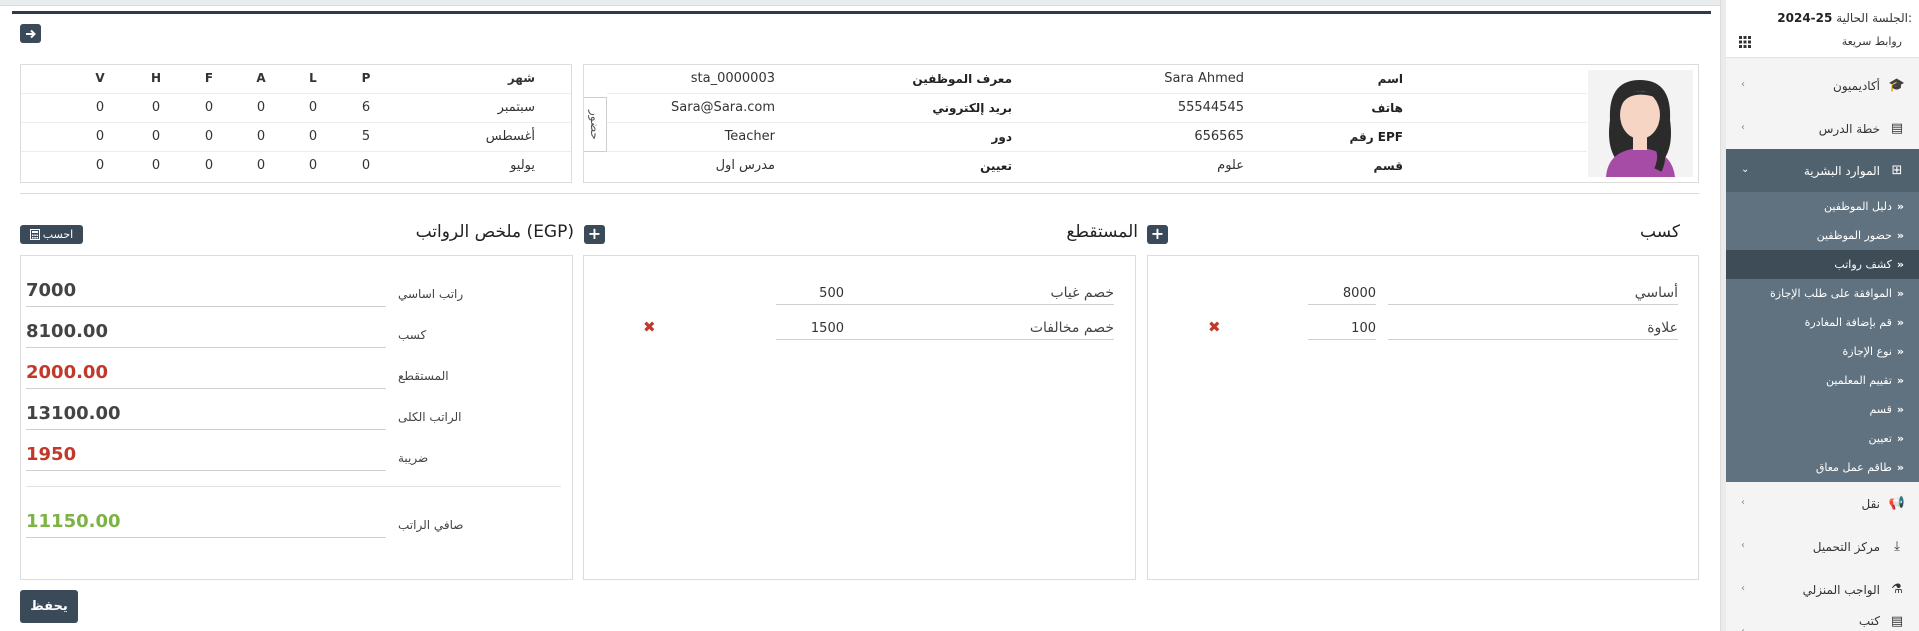 Image resolution: width=1919 pixels, height=631 pixels. Describe the element at coordinates (1820, 621) in the screenshot. I see `sidebar-item-books: ‹ كتب ▤` at that location.